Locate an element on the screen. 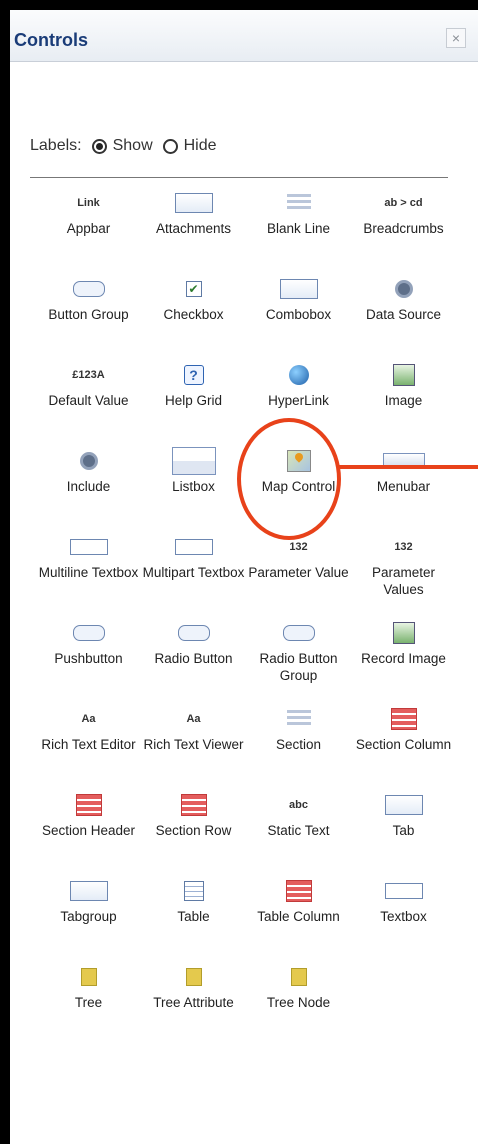  control-image: Image is located at coordinates (403, 403).